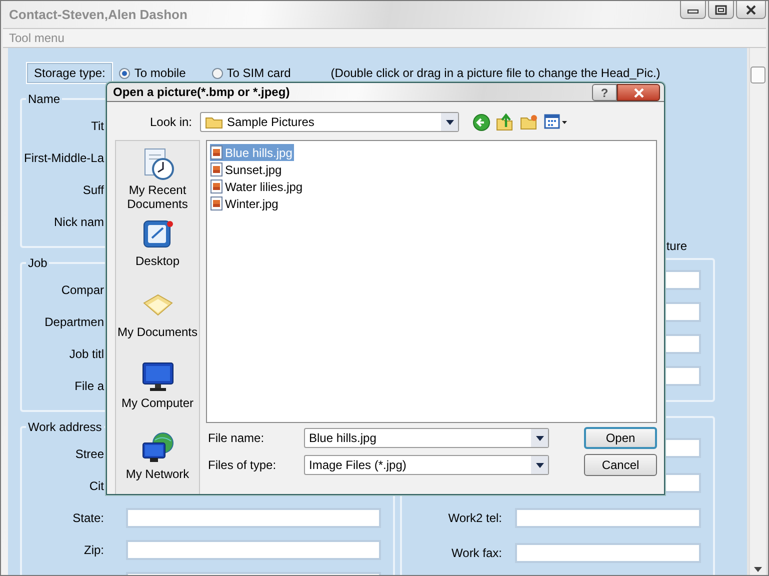 The width and height of the screenshot is (769, 576). Describe the element at coordinates (79, 222) in the screenshot. I see `field-label: Nick nam` at that location.